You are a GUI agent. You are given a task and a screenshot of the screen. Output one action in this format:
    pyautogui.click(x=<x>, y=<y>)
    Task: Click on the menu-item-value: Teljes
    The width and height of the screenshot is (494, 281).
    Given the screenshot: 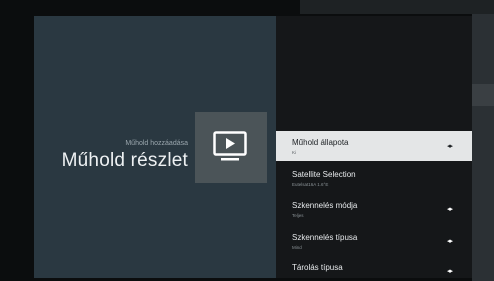 What is the action you would take?
    pyautogui.click(x=298, y=215)
    